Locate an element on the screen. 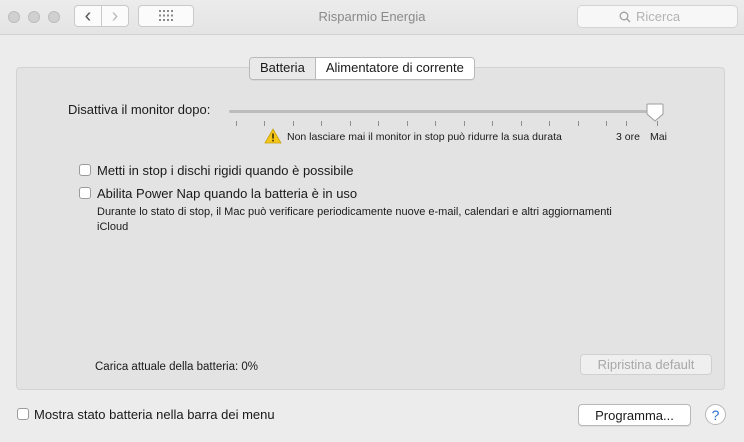 The height and width of the screenshot is (442, 744). monitor-sleep-slider-track is located at coordinates (443, 111).